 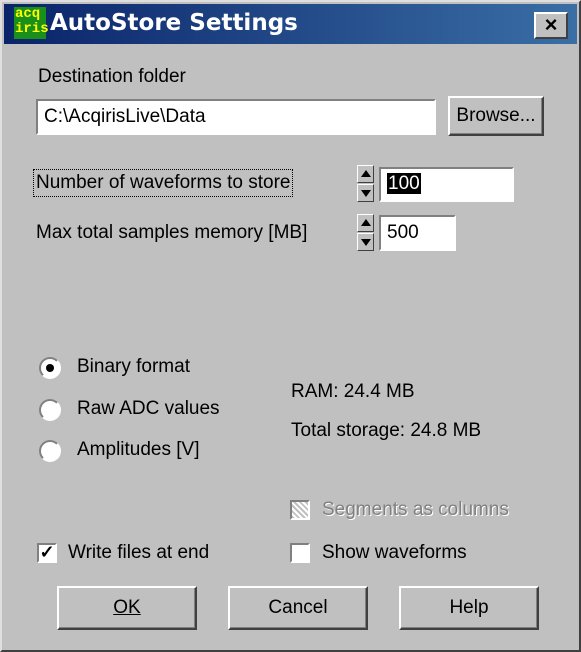 What do you see at coordinates (298, 608) in the screenshot?
I see `cancel-button: Cancel` at bounding box center [298, 608].